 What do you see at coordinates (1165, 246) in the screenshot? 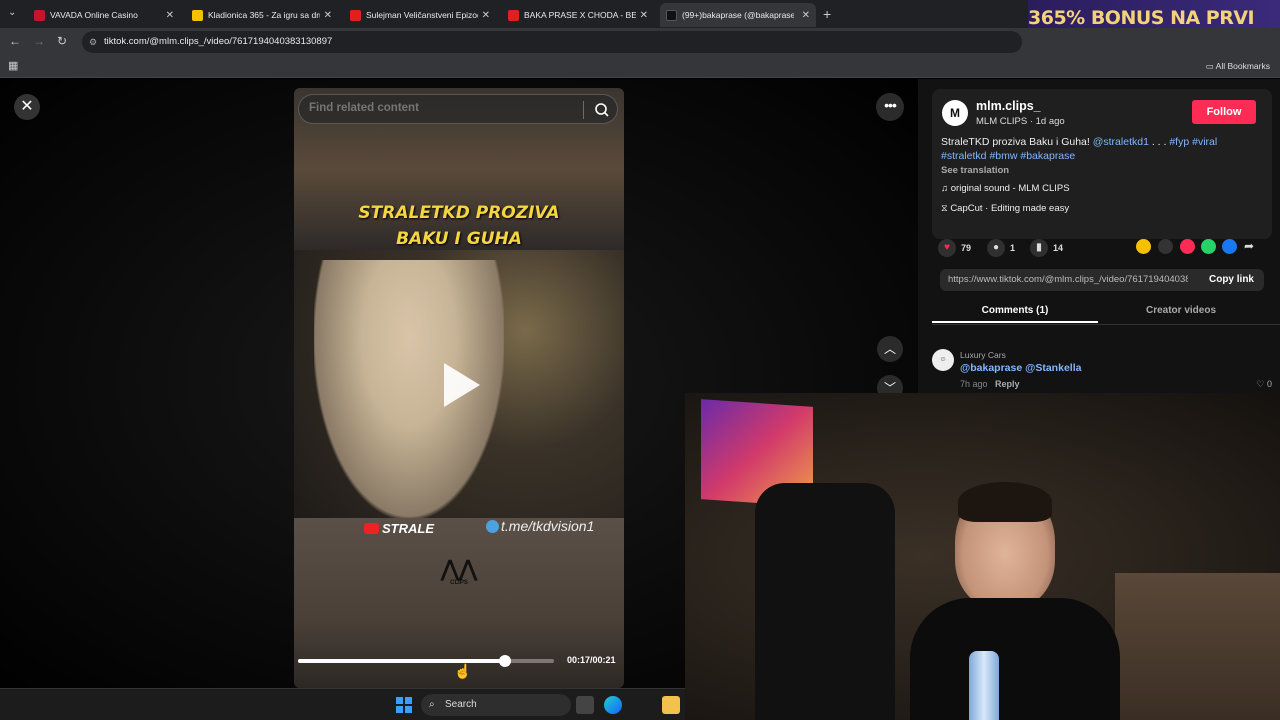
I see `embed-code-icon` at bounding box center [1165, 246].